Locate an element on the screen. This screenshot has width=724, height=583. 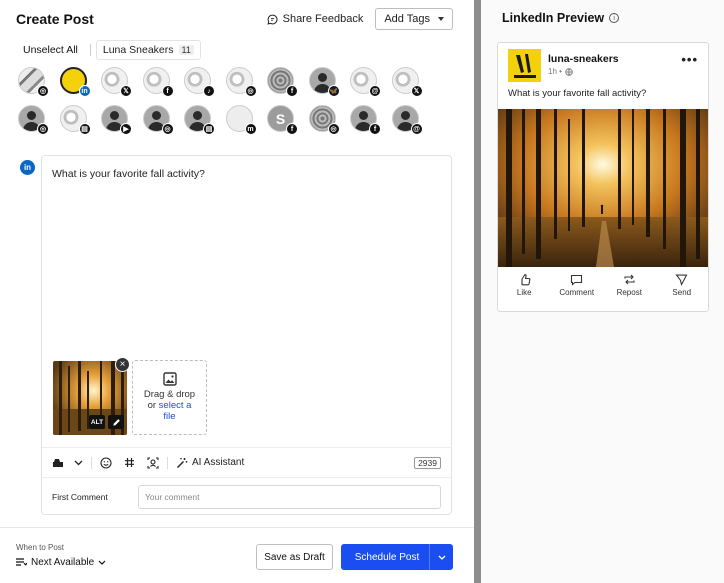
account-avatar: ▶ is located at coordinates (116, 120).